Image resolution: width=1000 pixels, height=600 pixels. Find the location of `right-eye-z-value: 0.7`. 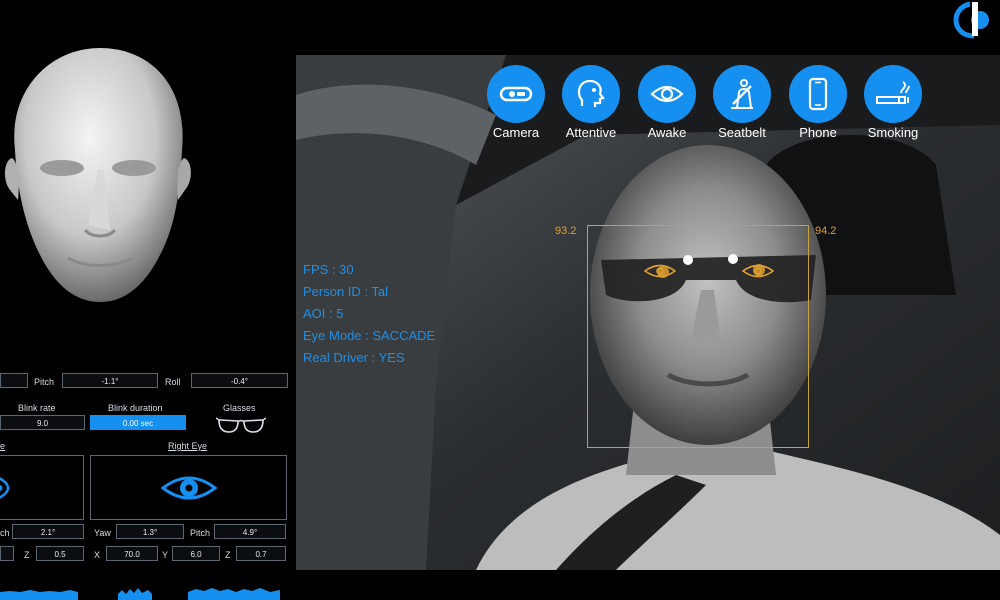

right-eye-z-value: 0.7 is located at coordinates (261, 553).